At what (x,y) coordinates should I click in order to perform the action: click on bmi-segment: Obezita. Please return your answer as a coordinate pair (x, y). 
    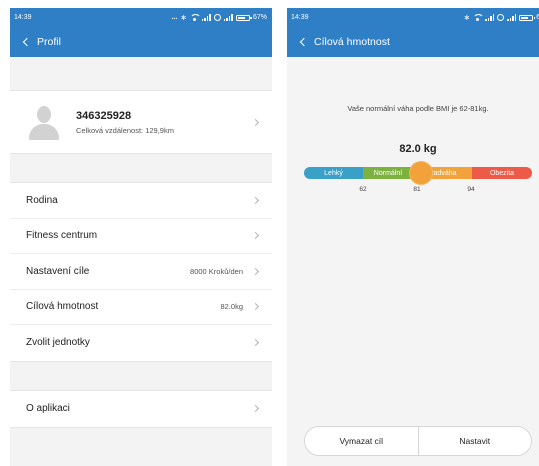
    Looking at the image, I should click on (502, 173).